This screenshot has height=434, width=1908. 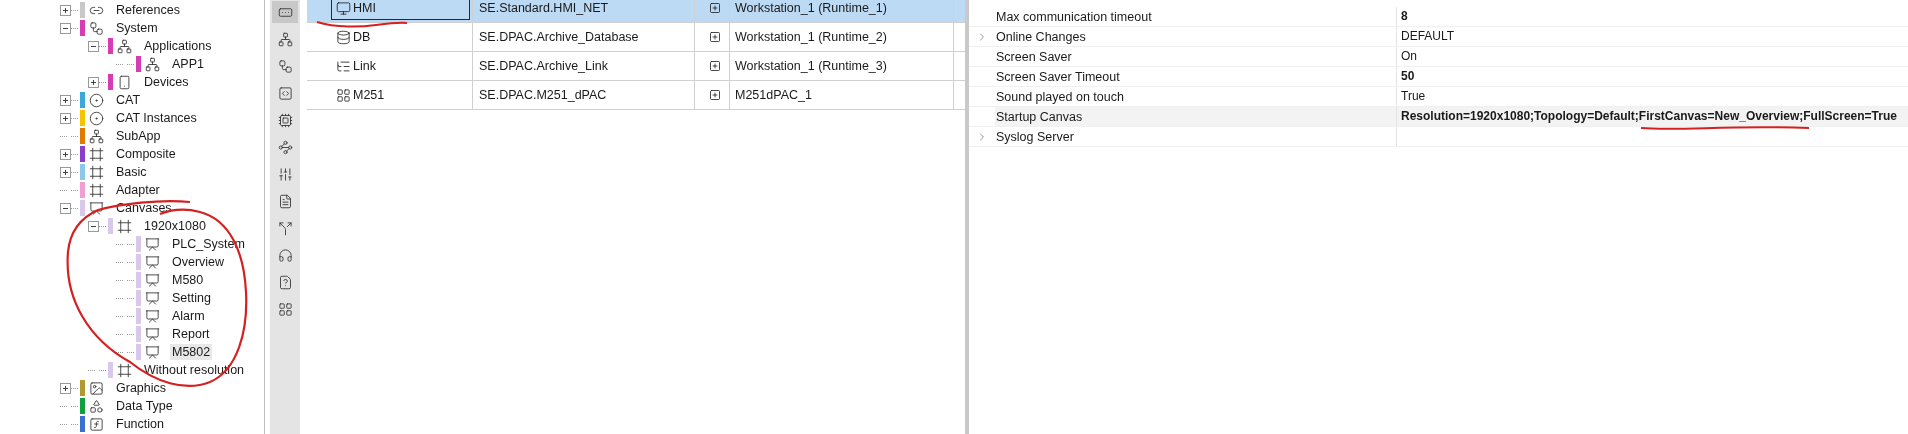 I want to click on property-value: DEFAULT, so click(x=1428, y=36).